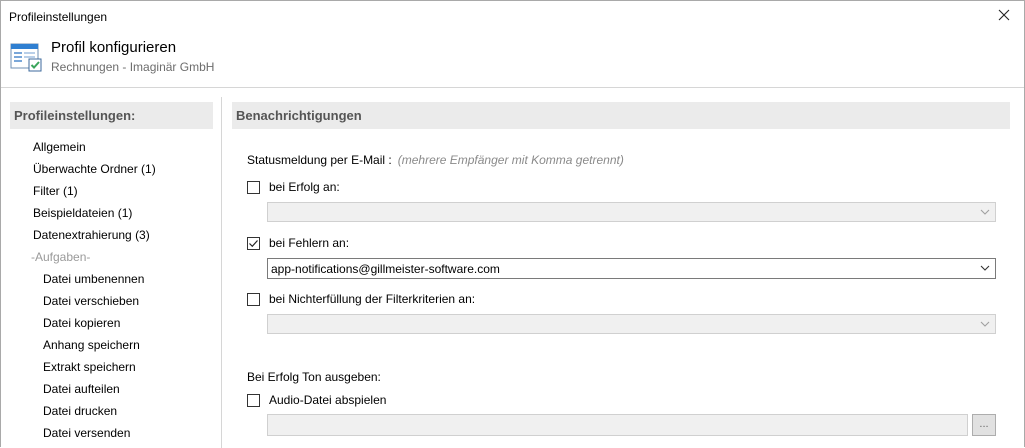 The height and width of the screenshot is (448, 1025). I want to click on sidebar-item-rename-file: Datei umbenennen, so click(111, 279).